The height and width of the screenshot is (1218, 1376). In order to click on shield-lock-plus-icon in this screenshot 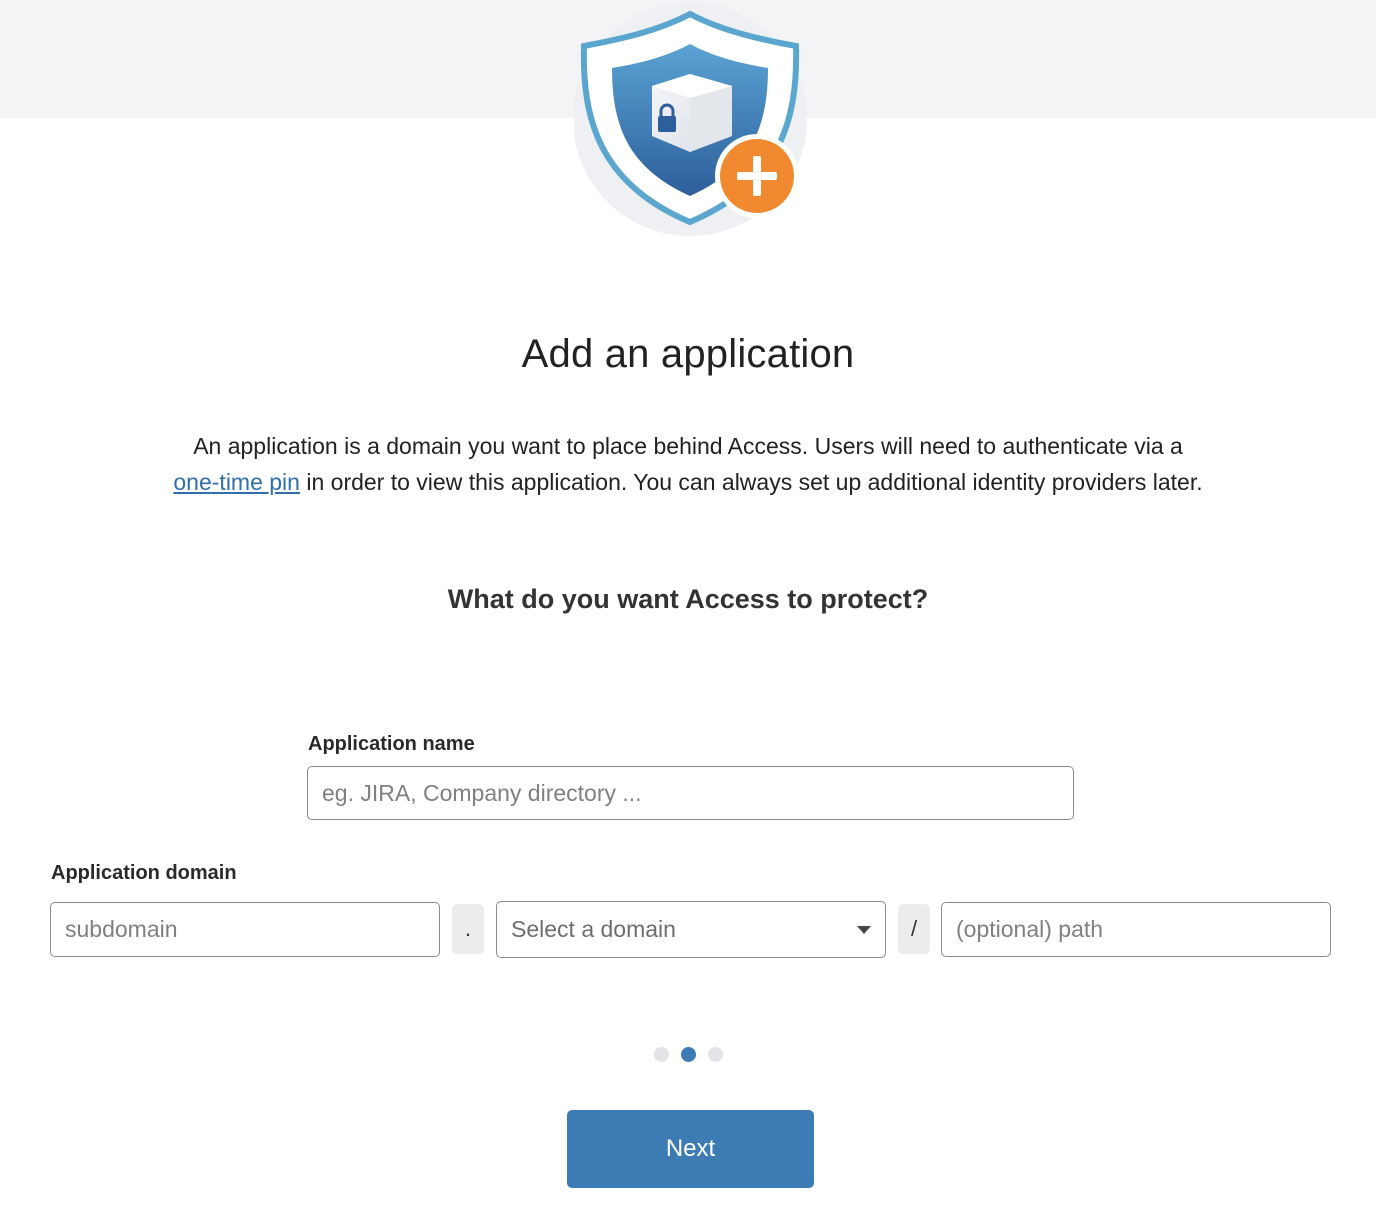, I will do `click(690, 119)`.